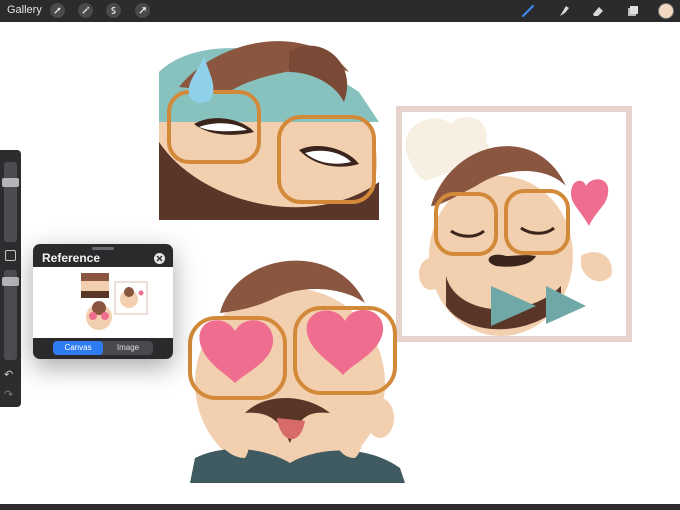  What do you see at coordinates (296, 371) in the screenshot?
I see `sticker-heart-eyes` at bounding box center [296, 371].